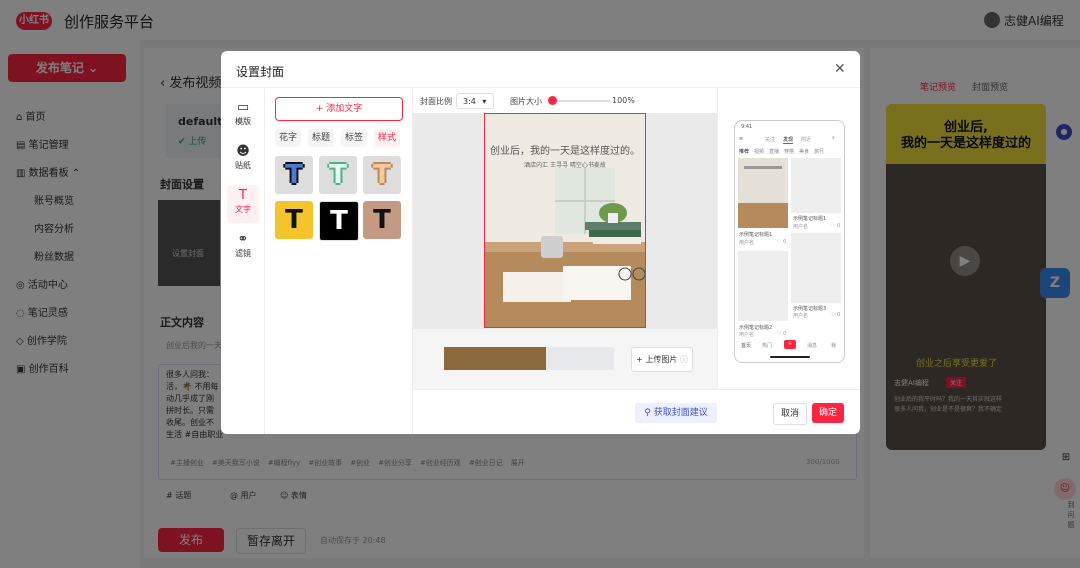 This screenshot has height=568, width=1080. What do you see at coordinates (243, 204) in the screenshot?
I see `tool-text: T 文字` at bounding box center [243, 204].